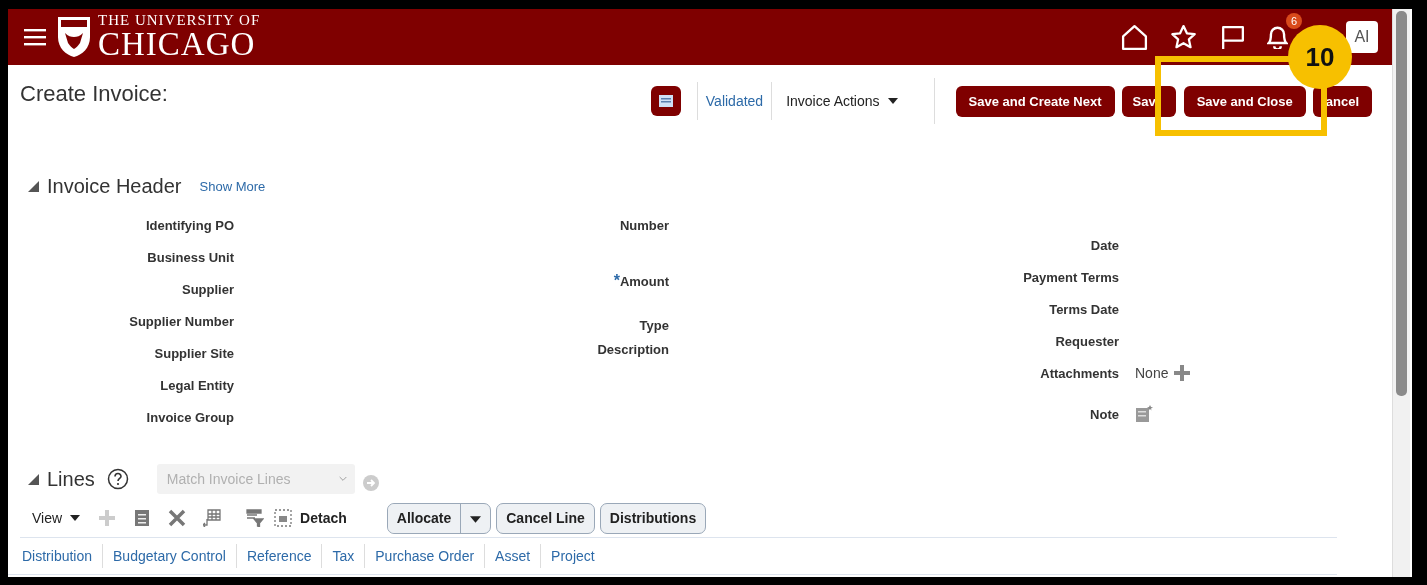 The width and height of the screenshot is (1427, 585). Describe the element at coordinates (74, 37) in the screenshot. I see `shield-icon` at that location.